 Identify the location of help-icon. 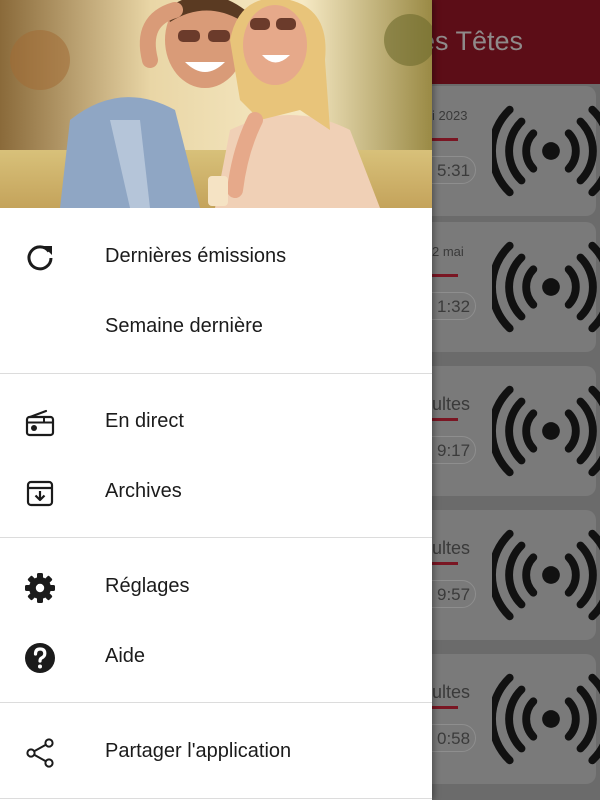
(40, 658).